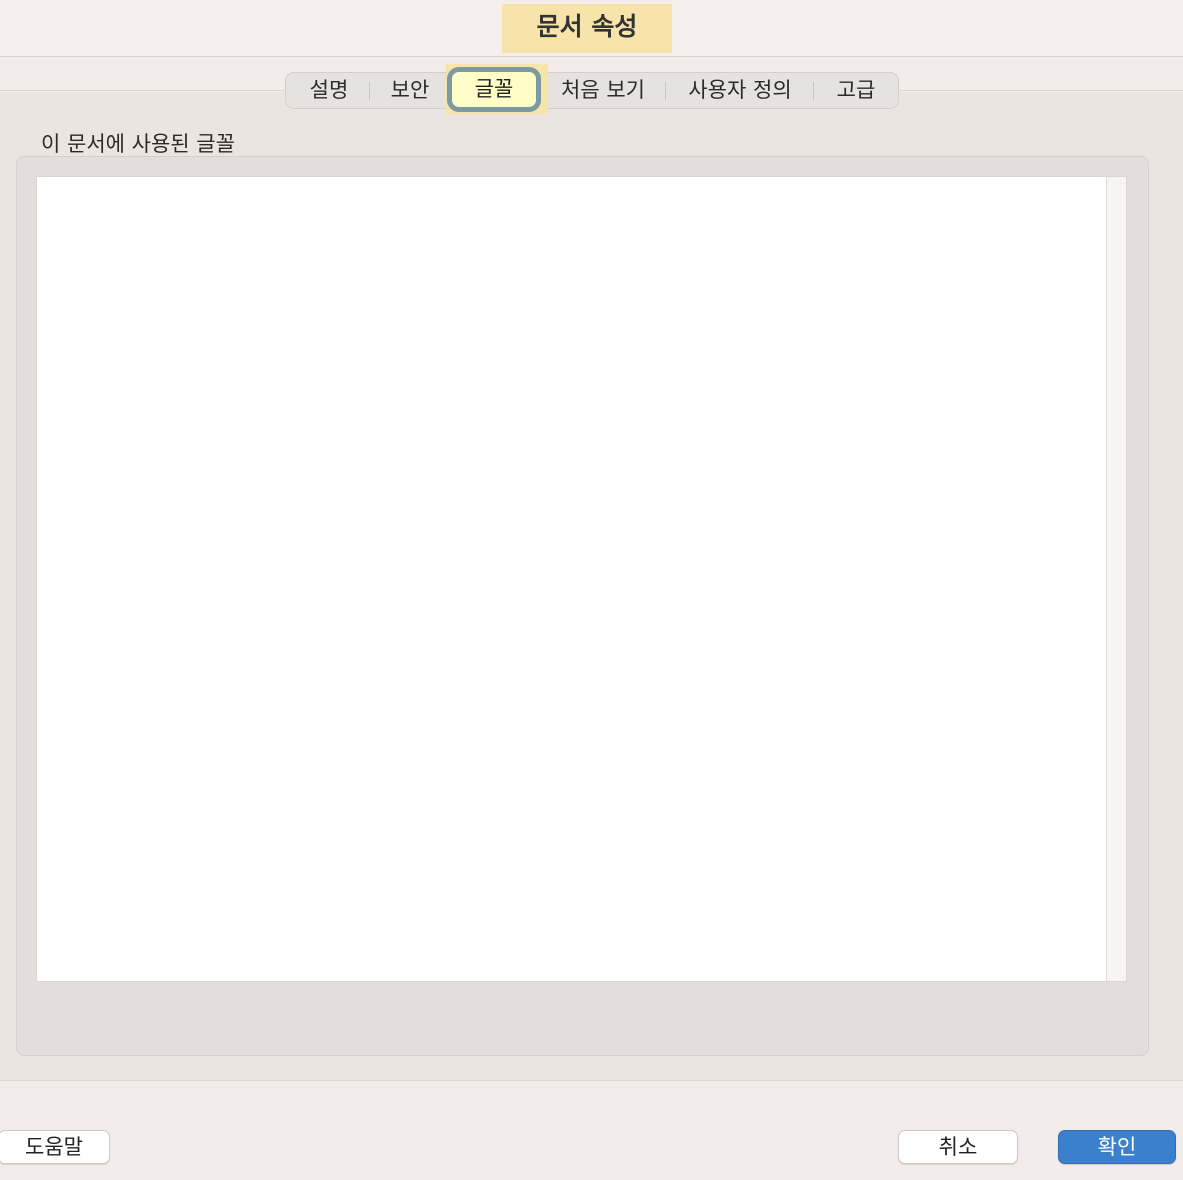  Describe the element at coordinates (958, 1147) in the screenshot. I see `cancel-button: 취소` at that location.